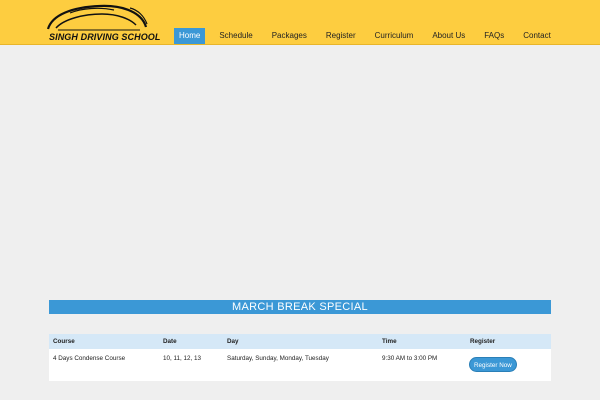 This screenshot has width=600, height=400. Describe the element at coordinates (233, 341) in the screenshot. I see `column-header-day: Day` at that location.